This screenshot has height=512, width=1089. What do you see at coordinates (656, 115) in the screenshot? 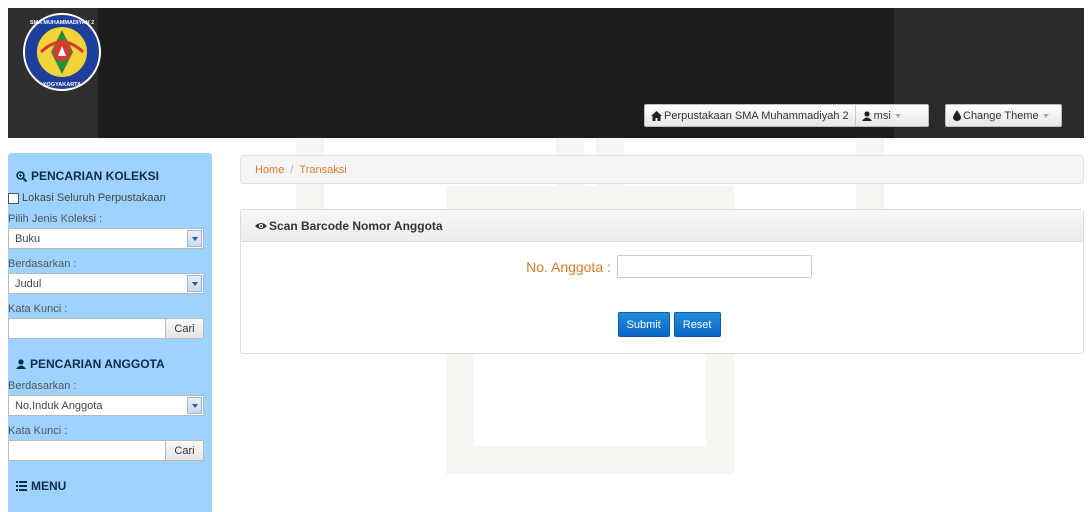
I see `home-icon` at bounding box center [656, 115].